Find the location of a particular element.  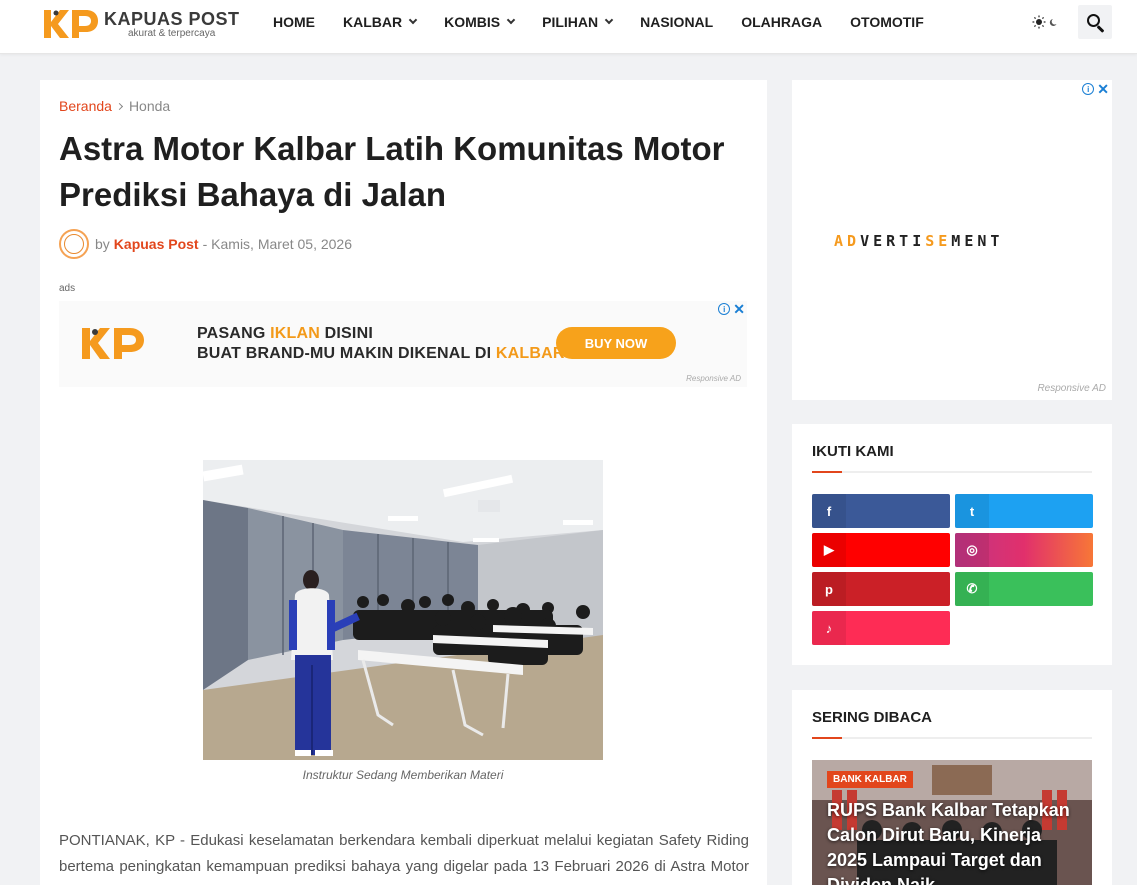

article-photo is located at coordinates (403, 610).